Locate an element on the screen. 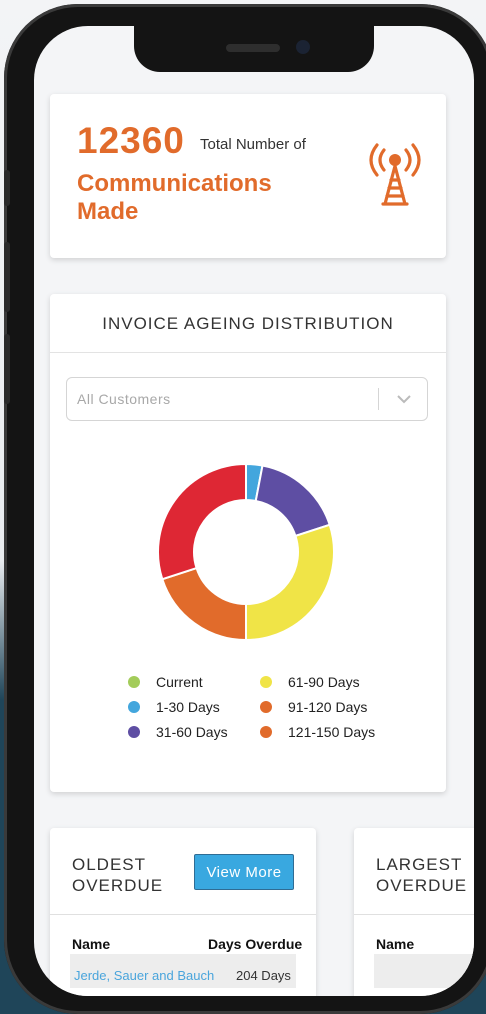  legend-item-91-120: 91-120 Days is located at coordinates (313, 709).